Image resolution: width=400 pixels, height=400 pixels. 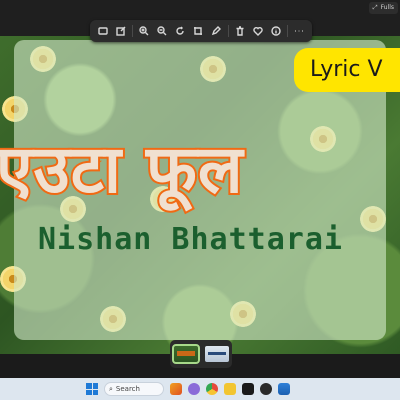 I want to click on delete-icon, so click(x=240, y=31).